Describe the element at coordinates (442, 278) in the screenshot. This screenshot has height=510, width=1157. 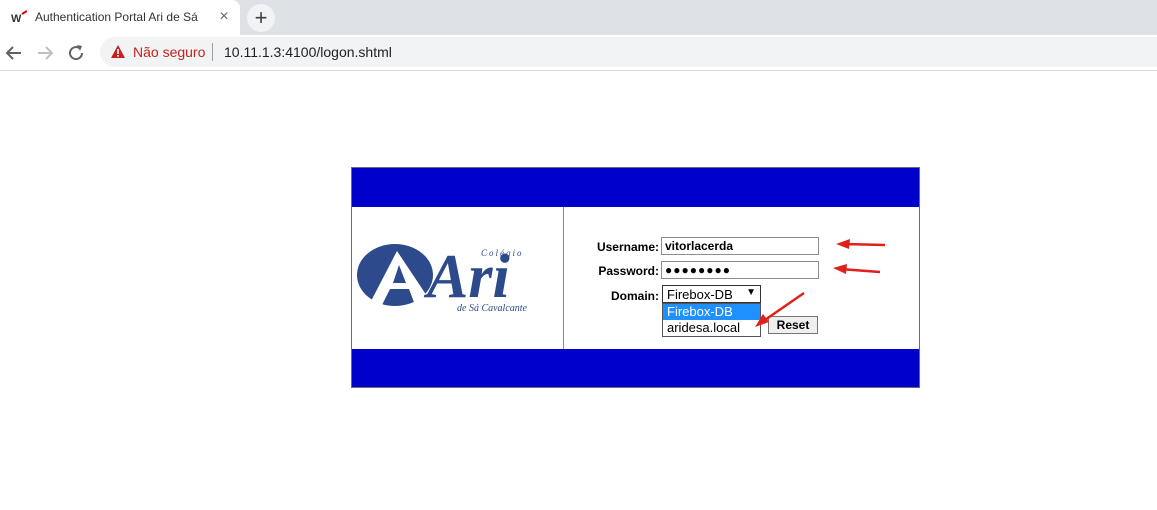
I see `colegio-ari-logo: Ari Colégio de Sá Cavalcante` at that location.